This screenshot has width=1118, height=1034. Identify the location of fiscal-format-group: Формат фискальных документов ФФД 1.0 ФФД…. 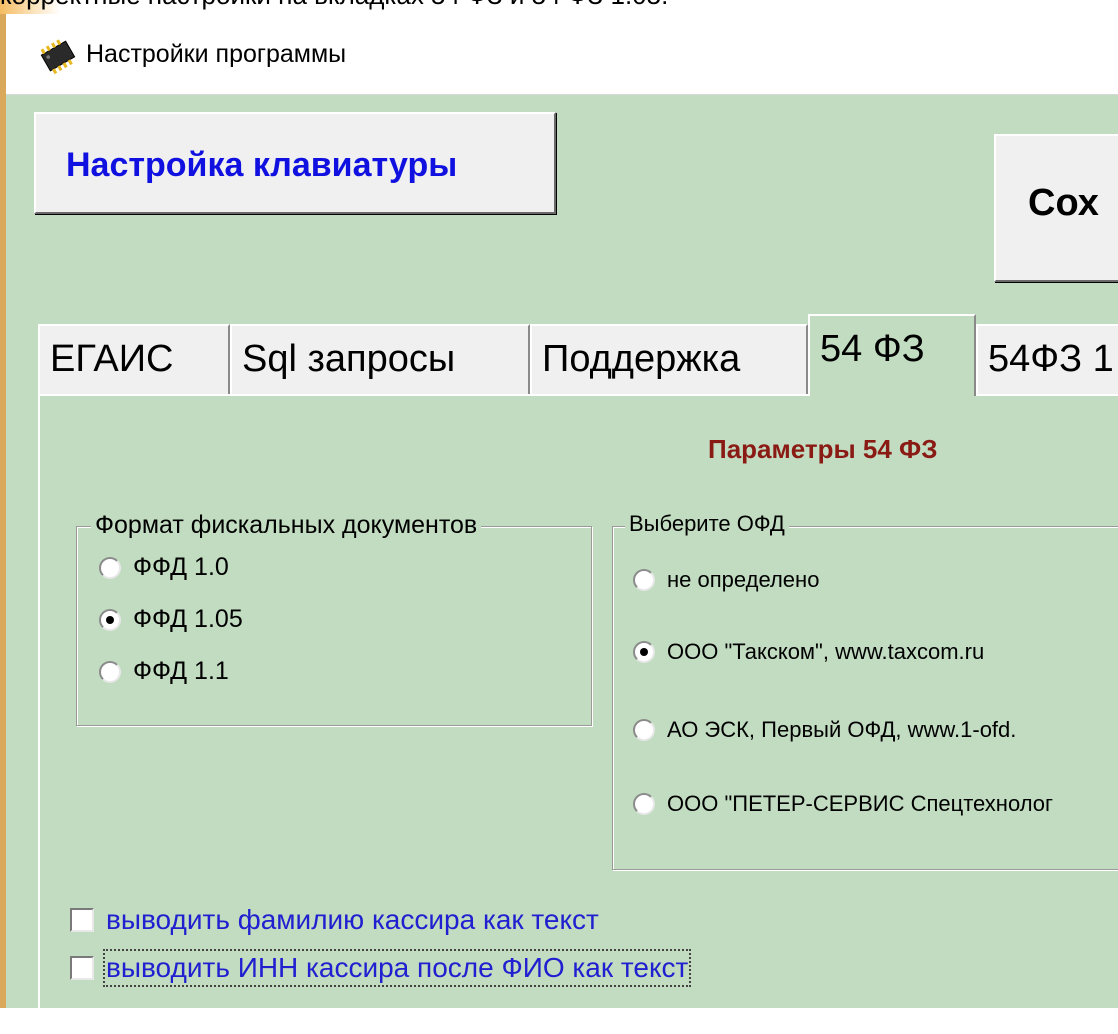
(334, 618).